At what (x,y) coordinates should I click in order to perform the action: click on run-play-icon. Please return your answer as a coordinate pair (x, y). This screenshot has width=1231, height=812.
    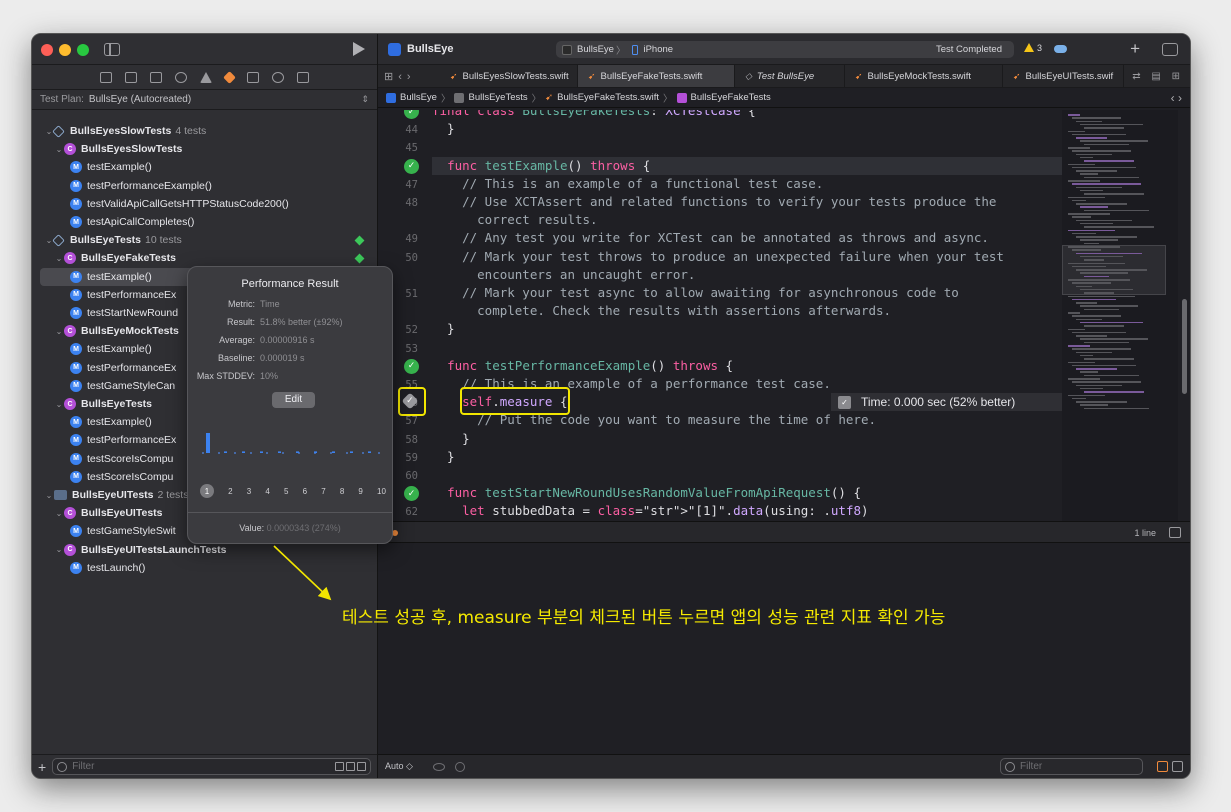
    Looking at the image, I should click on (359, 49).